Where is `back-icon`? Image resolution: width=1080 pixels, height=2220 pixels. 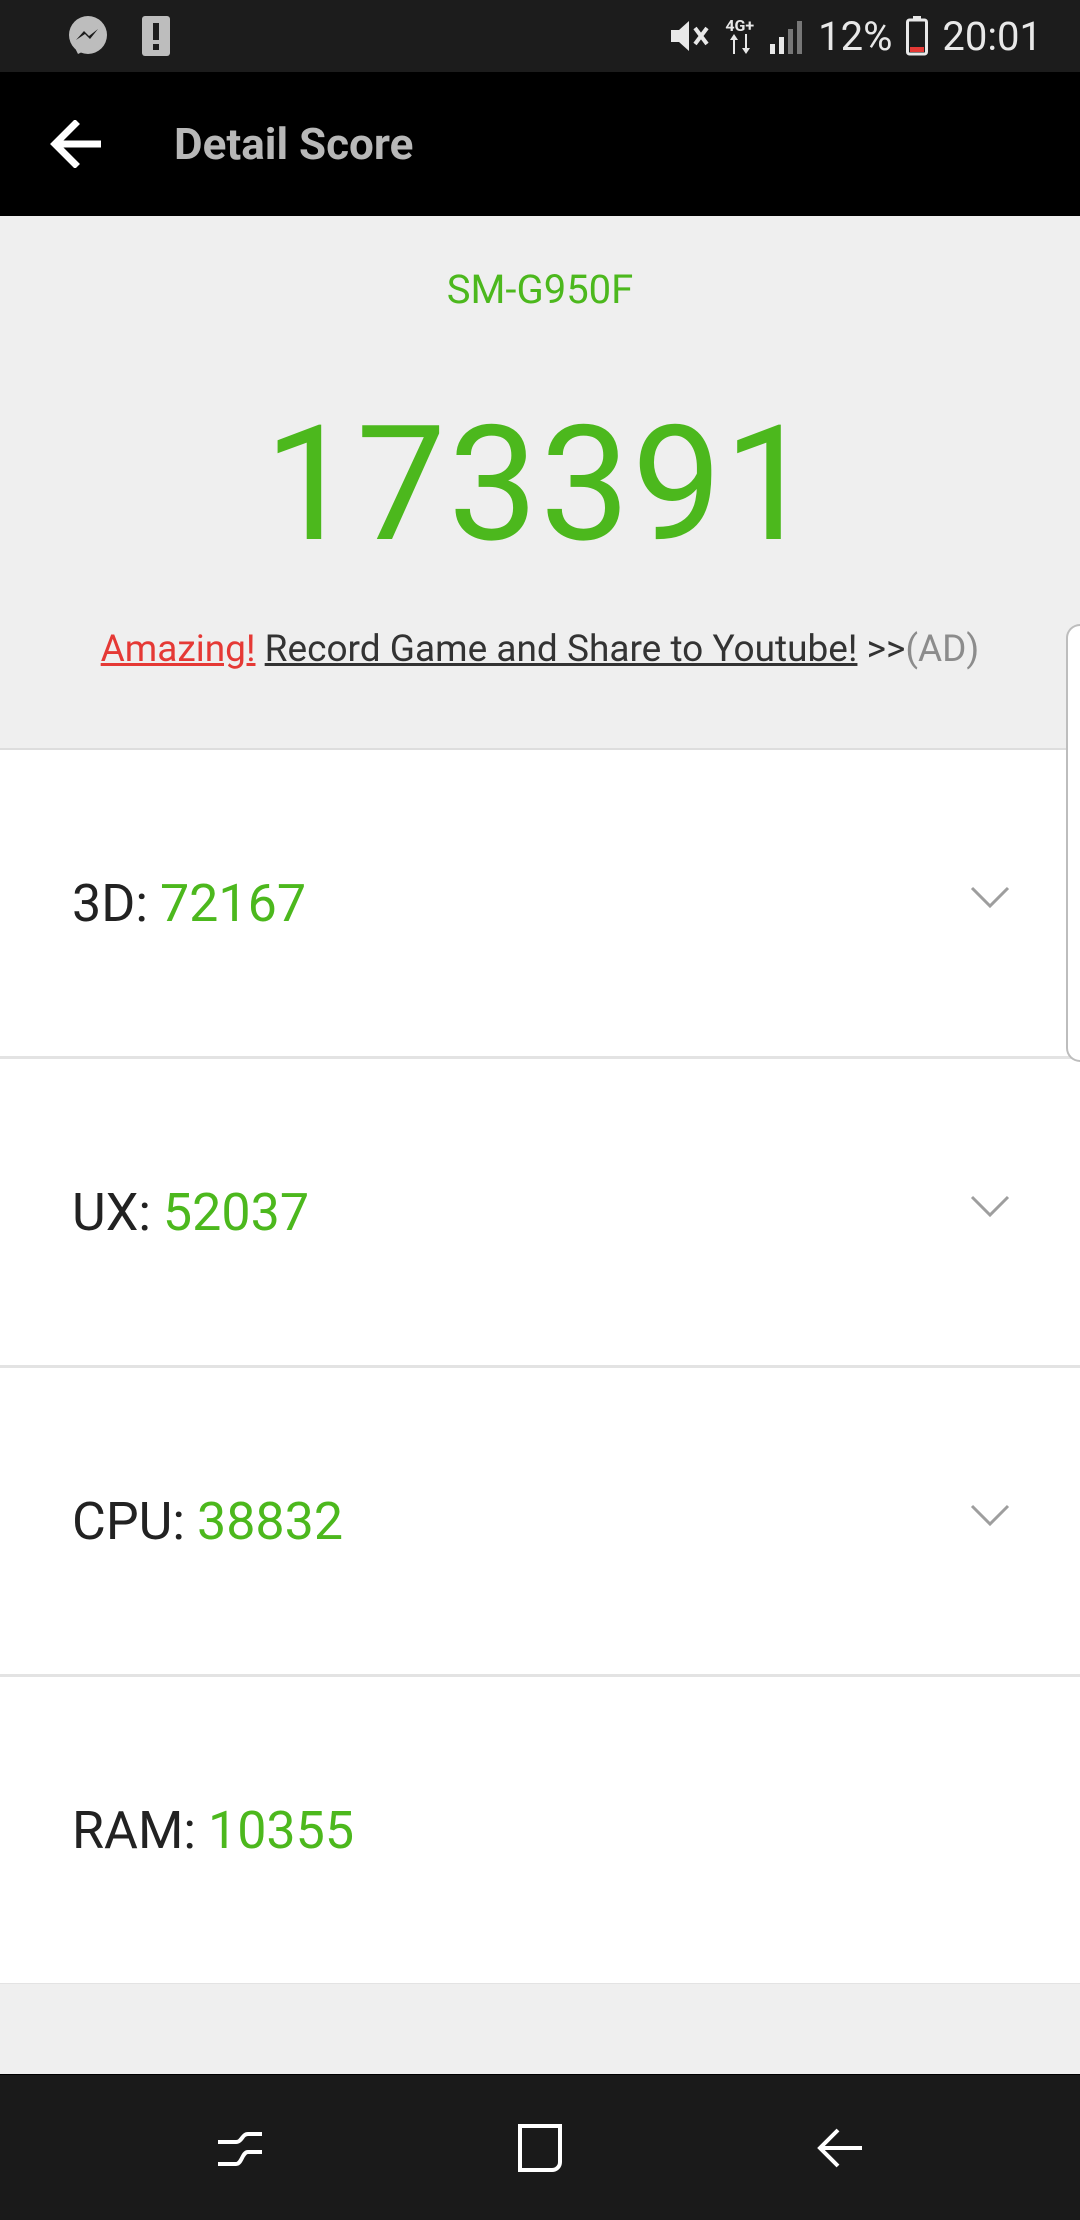 back-icon is located at coordinates (839, 2147).